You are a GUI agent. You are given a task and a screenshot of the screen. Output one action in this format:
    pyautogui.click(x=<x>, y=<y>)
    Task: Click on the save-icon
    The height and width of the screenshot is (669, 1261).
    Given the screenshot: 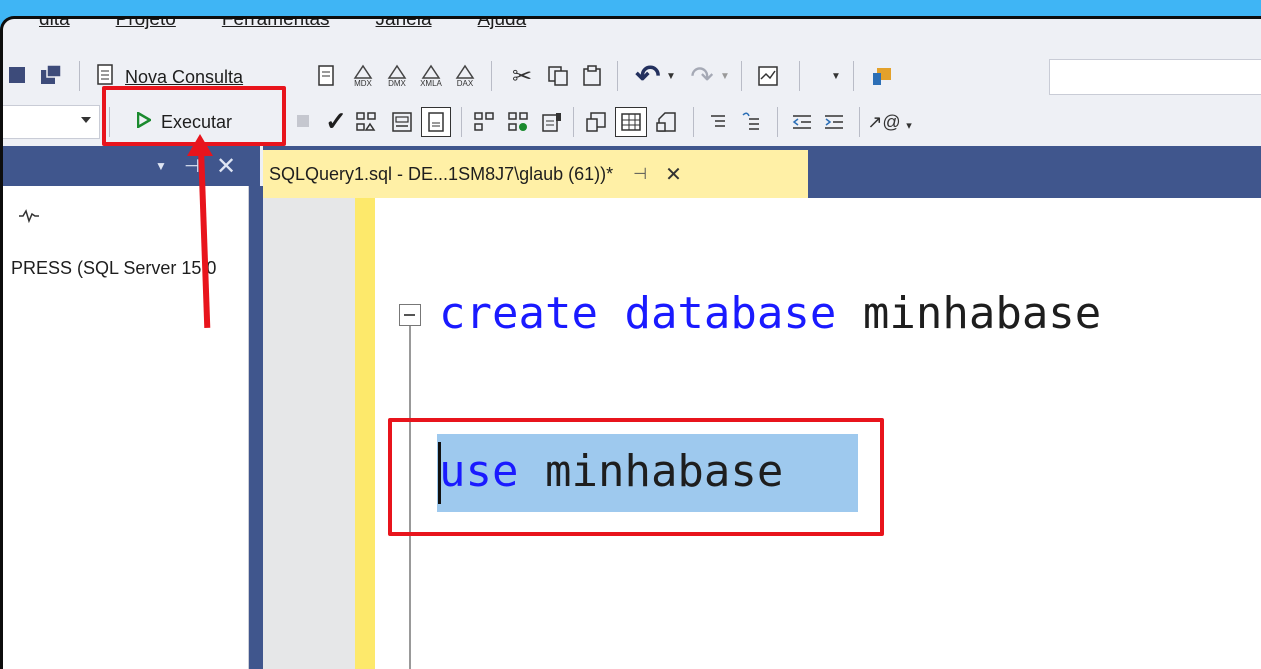 What is the action you would take?
    pyautogui.click(x=17, y=75)
    